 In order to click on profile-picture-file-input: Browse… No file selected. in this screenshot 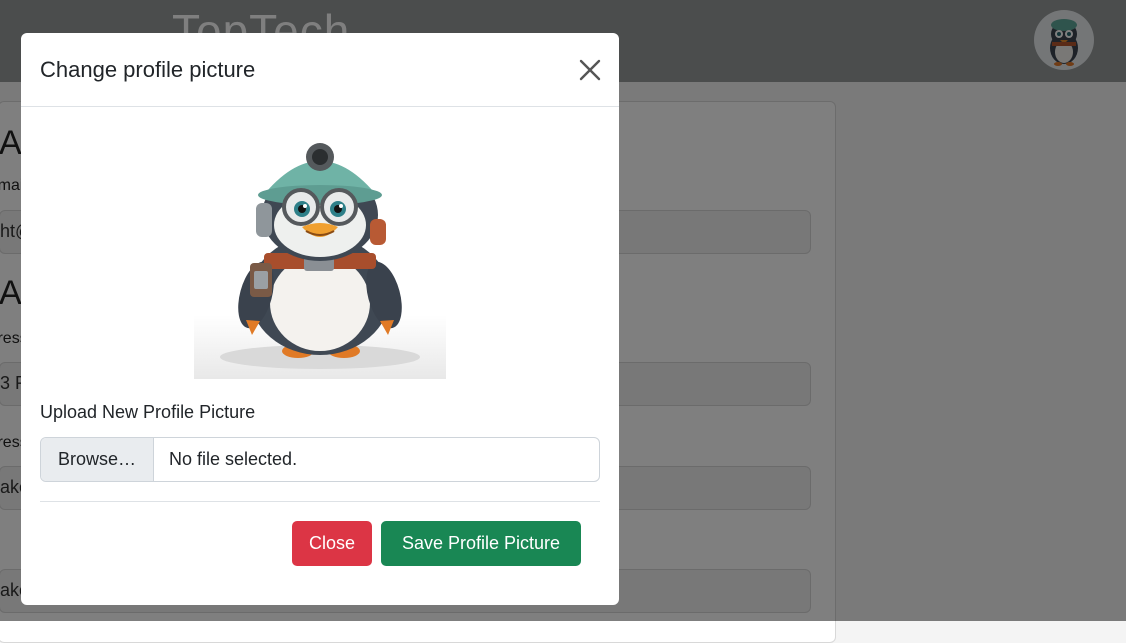, I will do `click(320, 459)`.